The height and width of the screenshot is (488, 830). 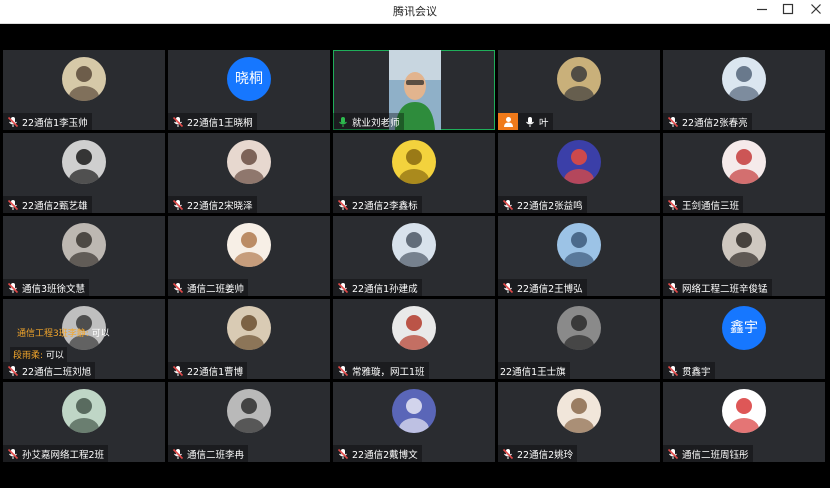 I want to click on participant-tile: 通信二班姜帅, so click(x=249, y=256).